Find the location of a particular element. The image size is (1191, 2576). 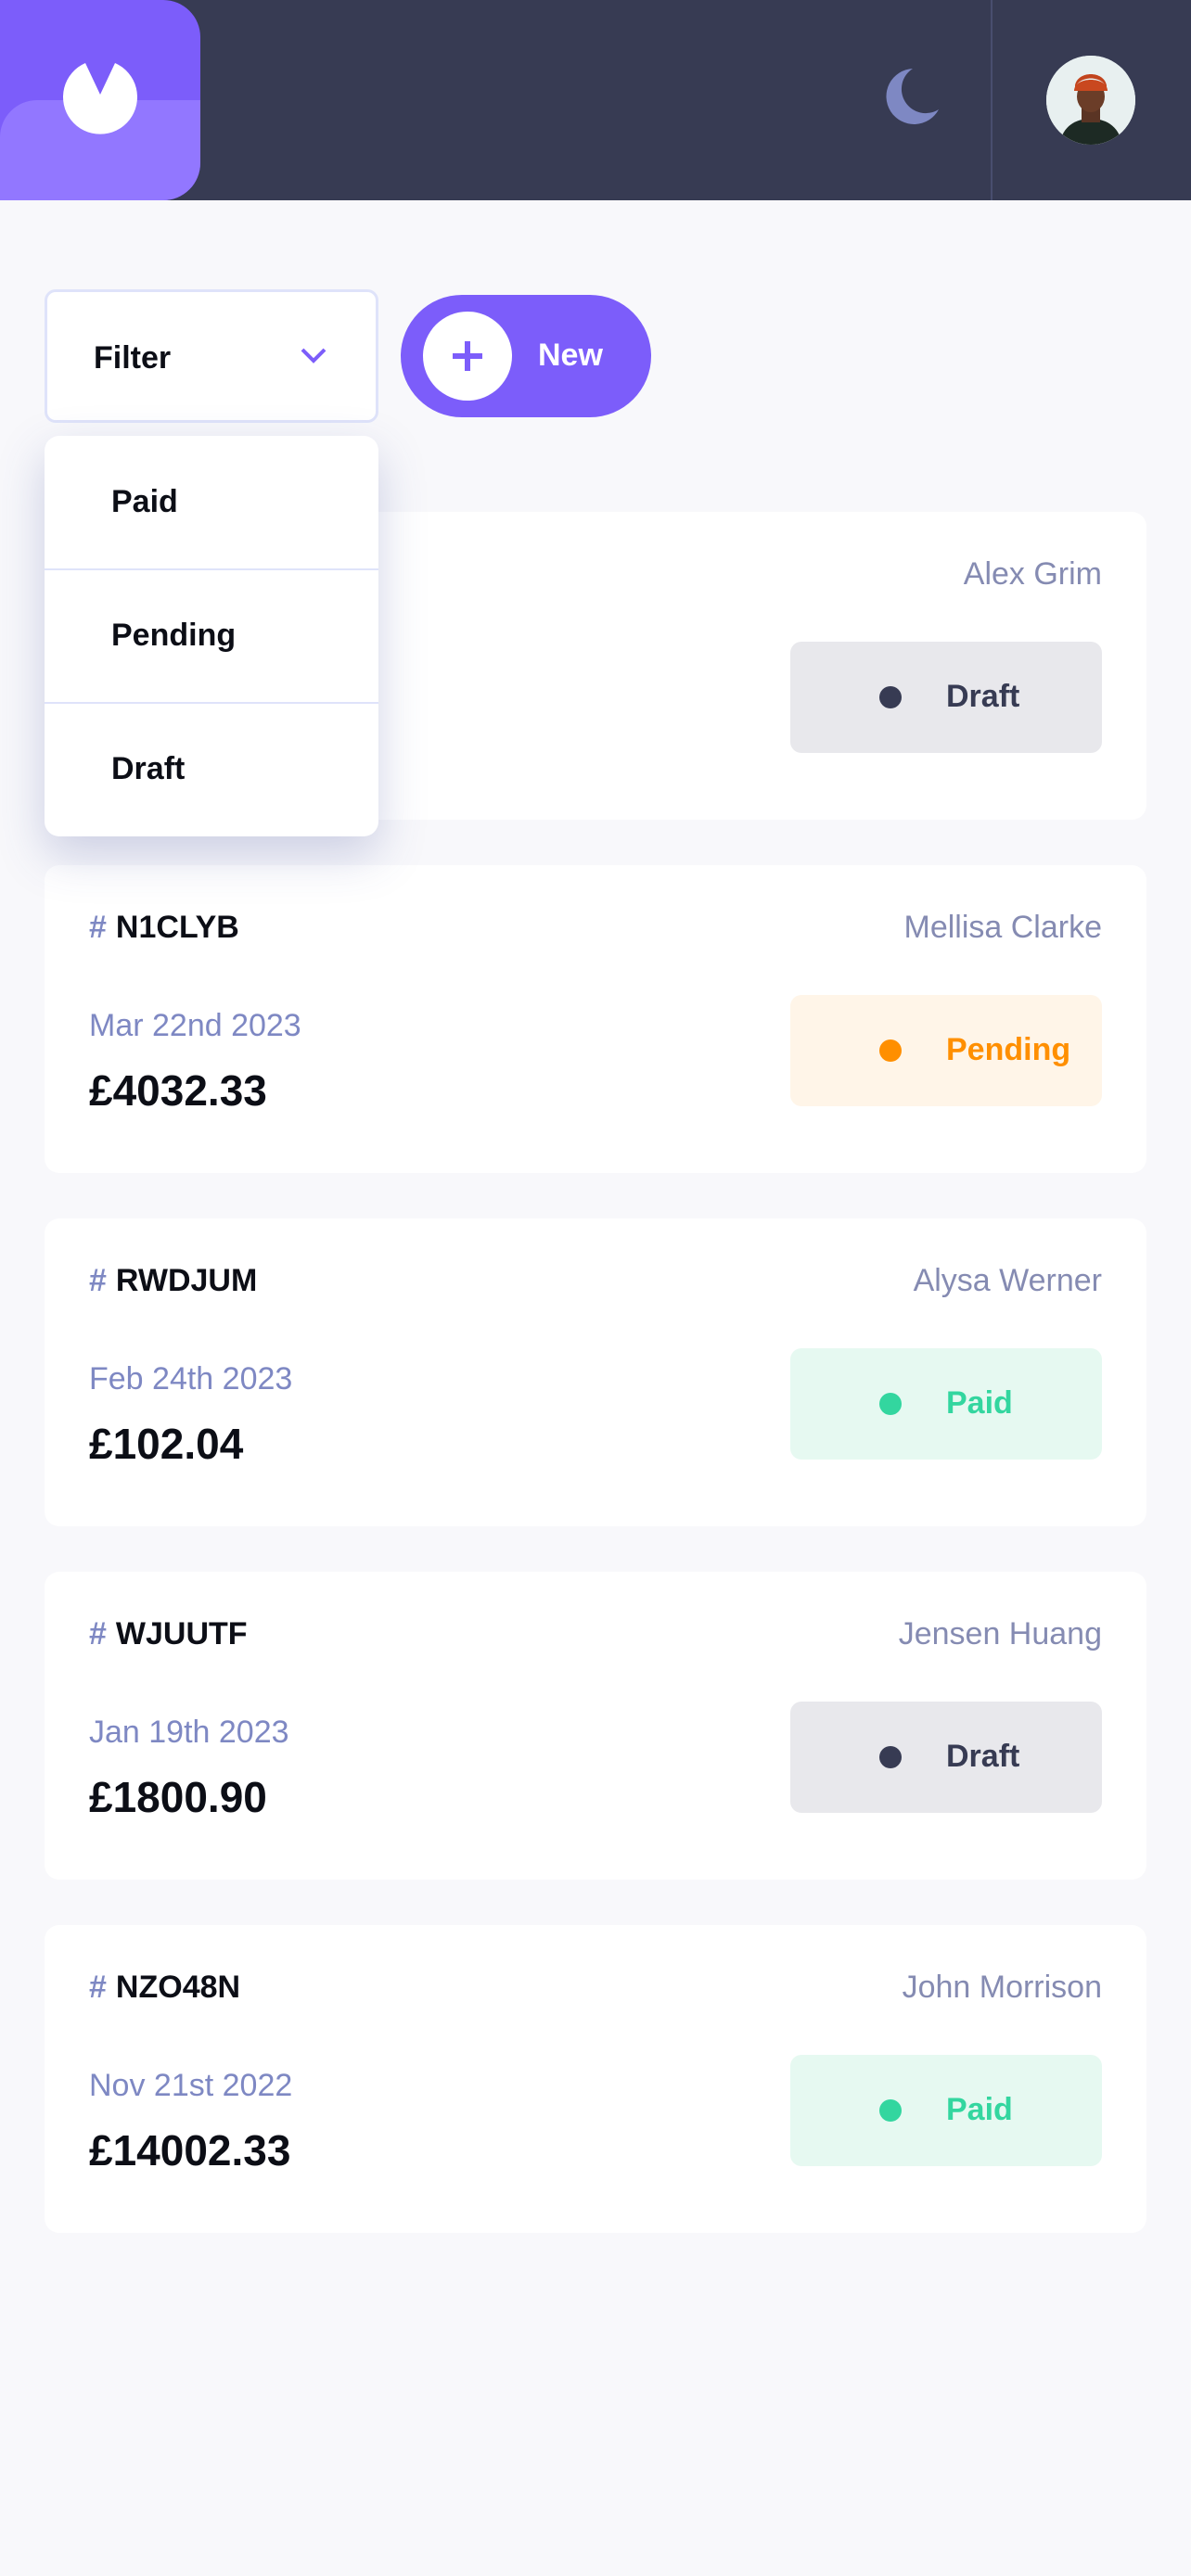

chevron-down-icon is located at coordinates (314, 355).